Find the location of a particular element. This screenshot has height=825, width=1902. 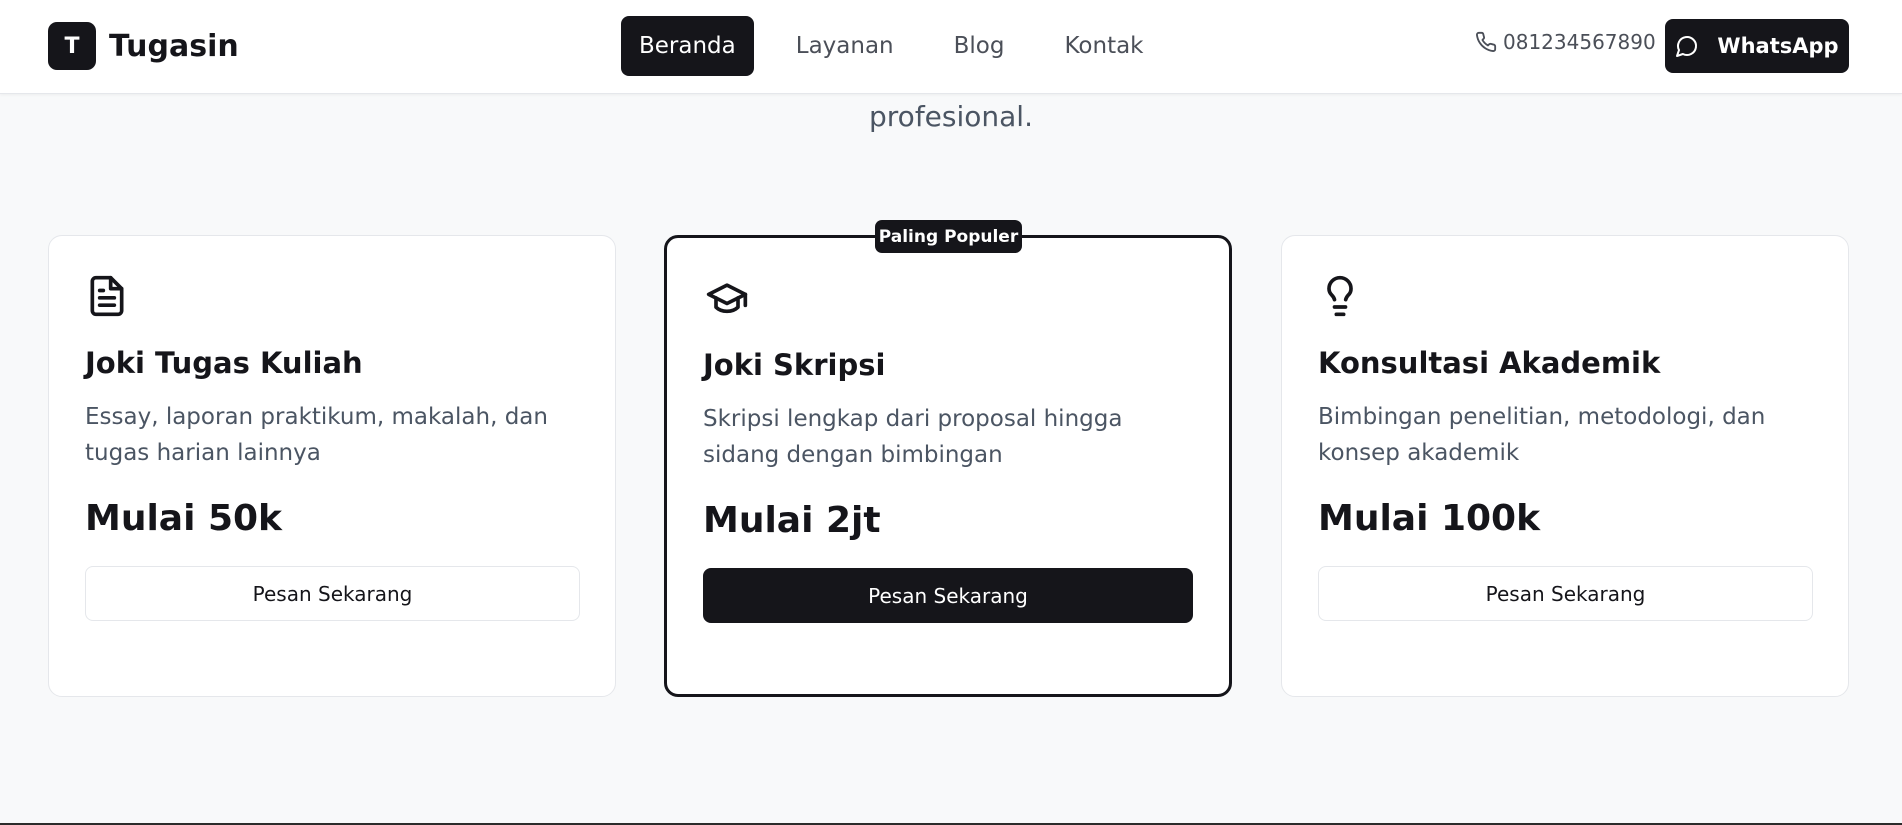

graduation-cap-icon is located at coordinates (727, 300).